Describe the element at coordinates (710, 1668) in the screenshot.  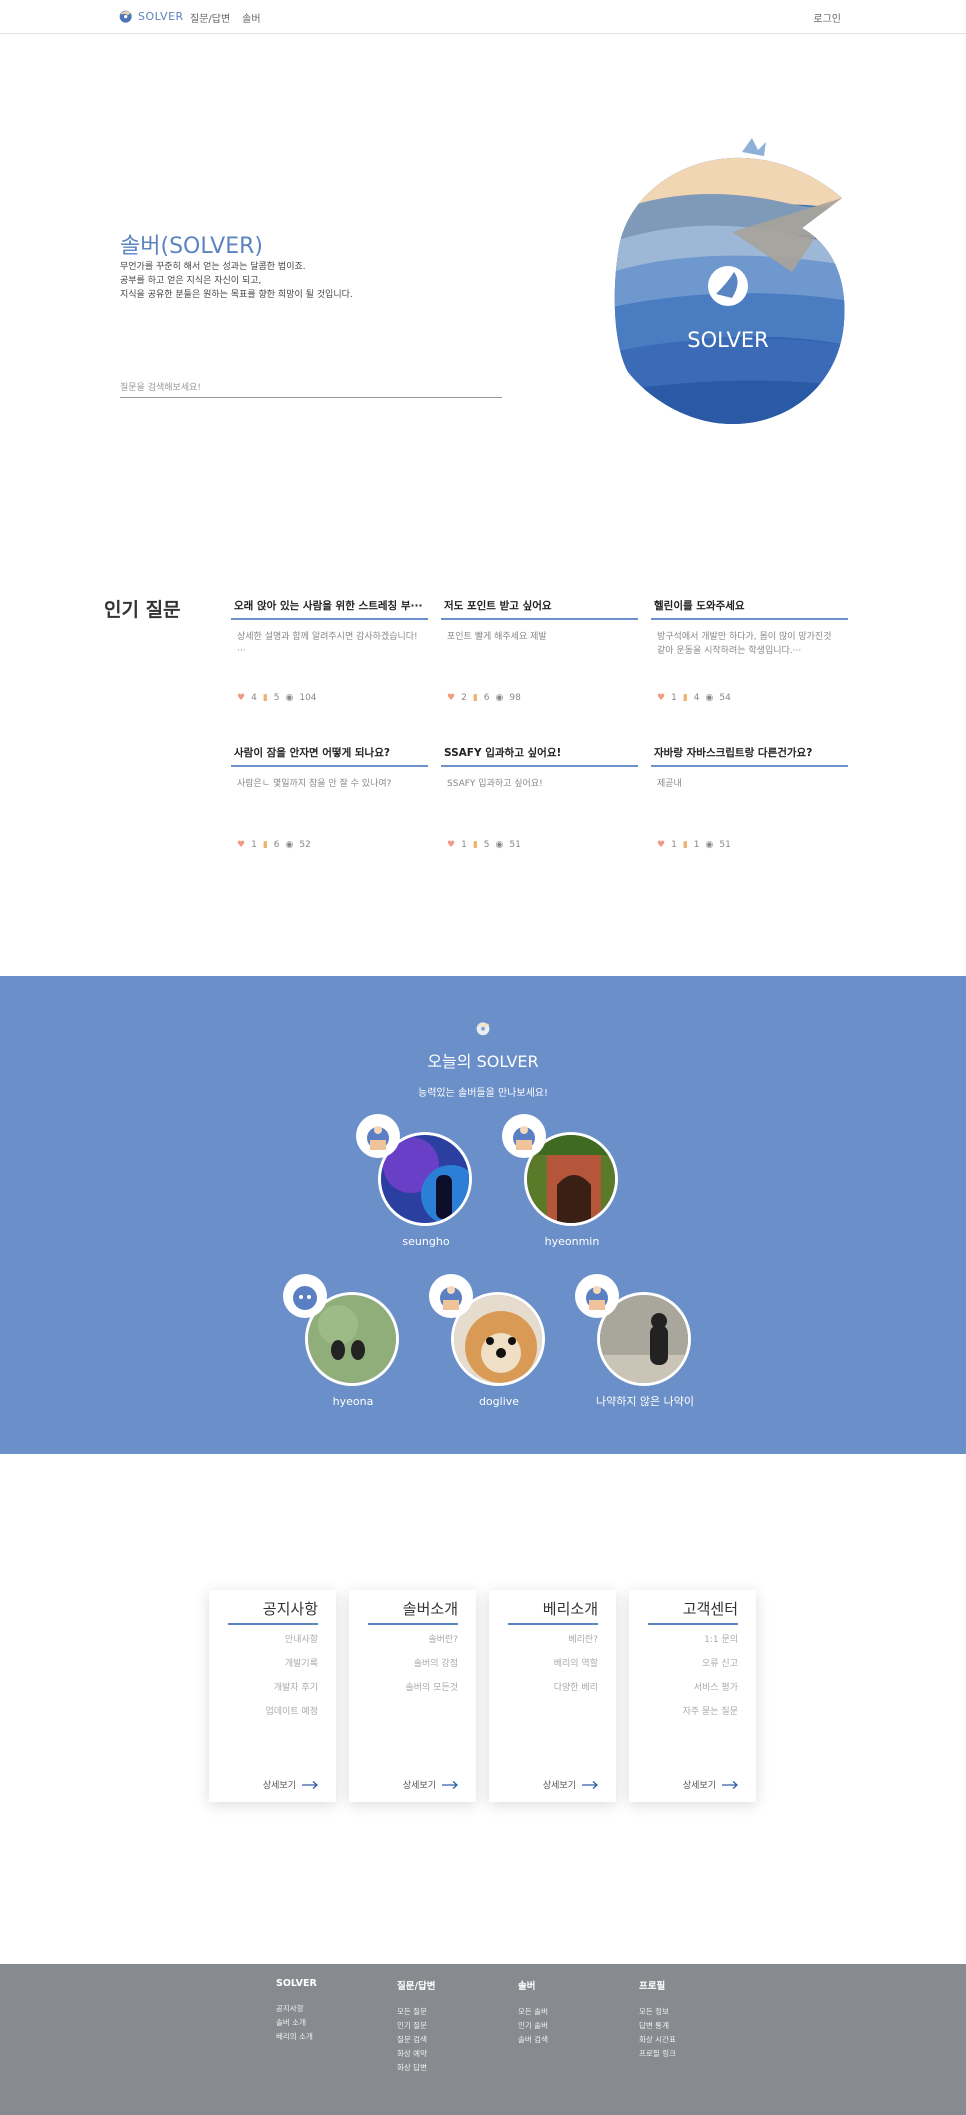
I see `info-card-link: 오류 신고` at that location.